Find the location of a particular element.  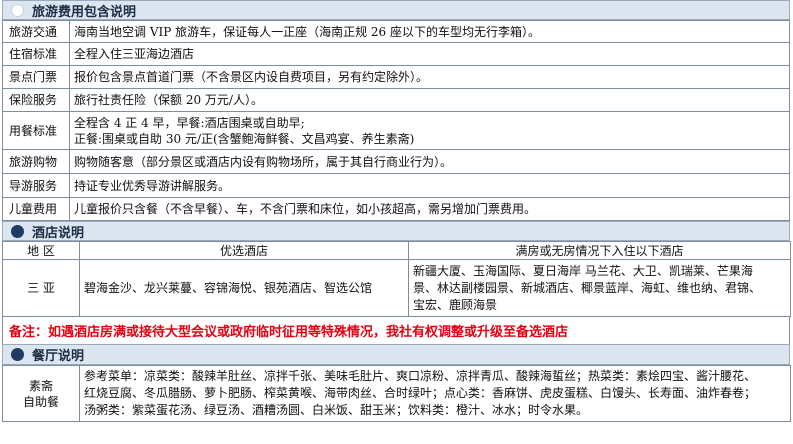

preferred-hotels: 碧海金沙、龙兴莱蔓、容锦海悦、银苑酒店、智选公馆 is located at coordinates (244, 288).